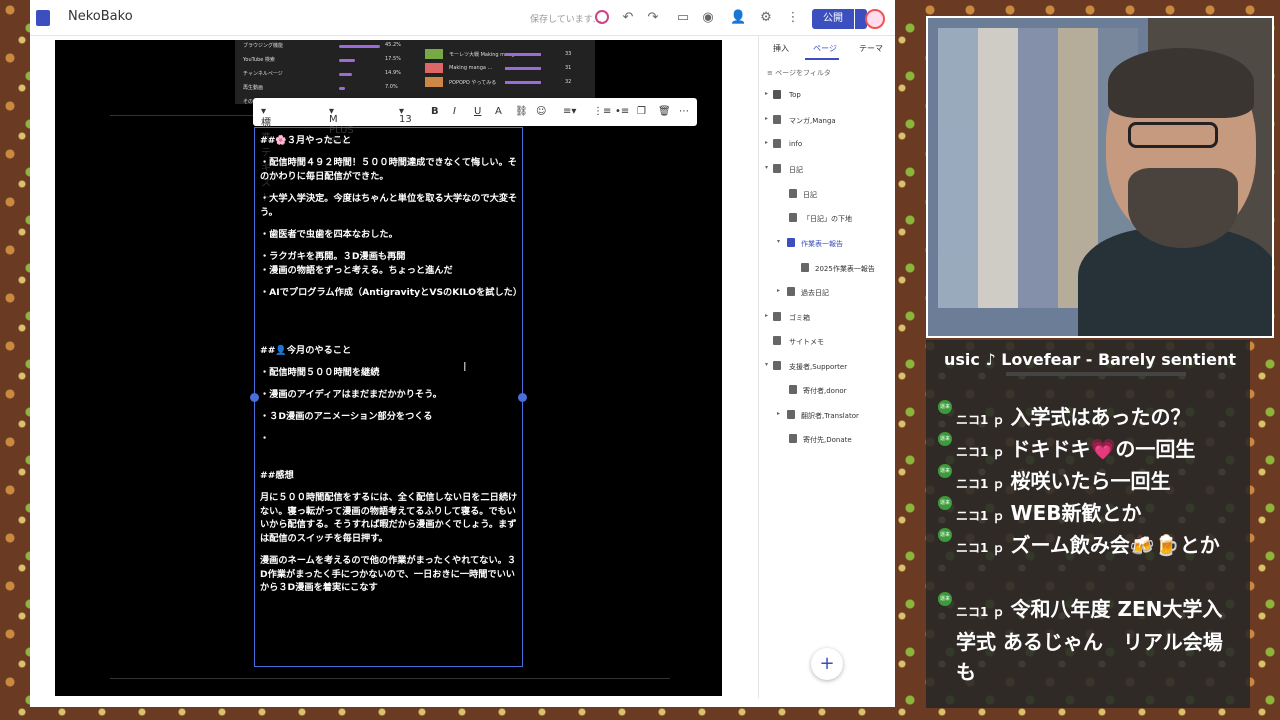  What do you see at coordinates (473, 83) in the screenshot?
I see `video-title: POPOPO やってみる` at bounding box center [473, 83].